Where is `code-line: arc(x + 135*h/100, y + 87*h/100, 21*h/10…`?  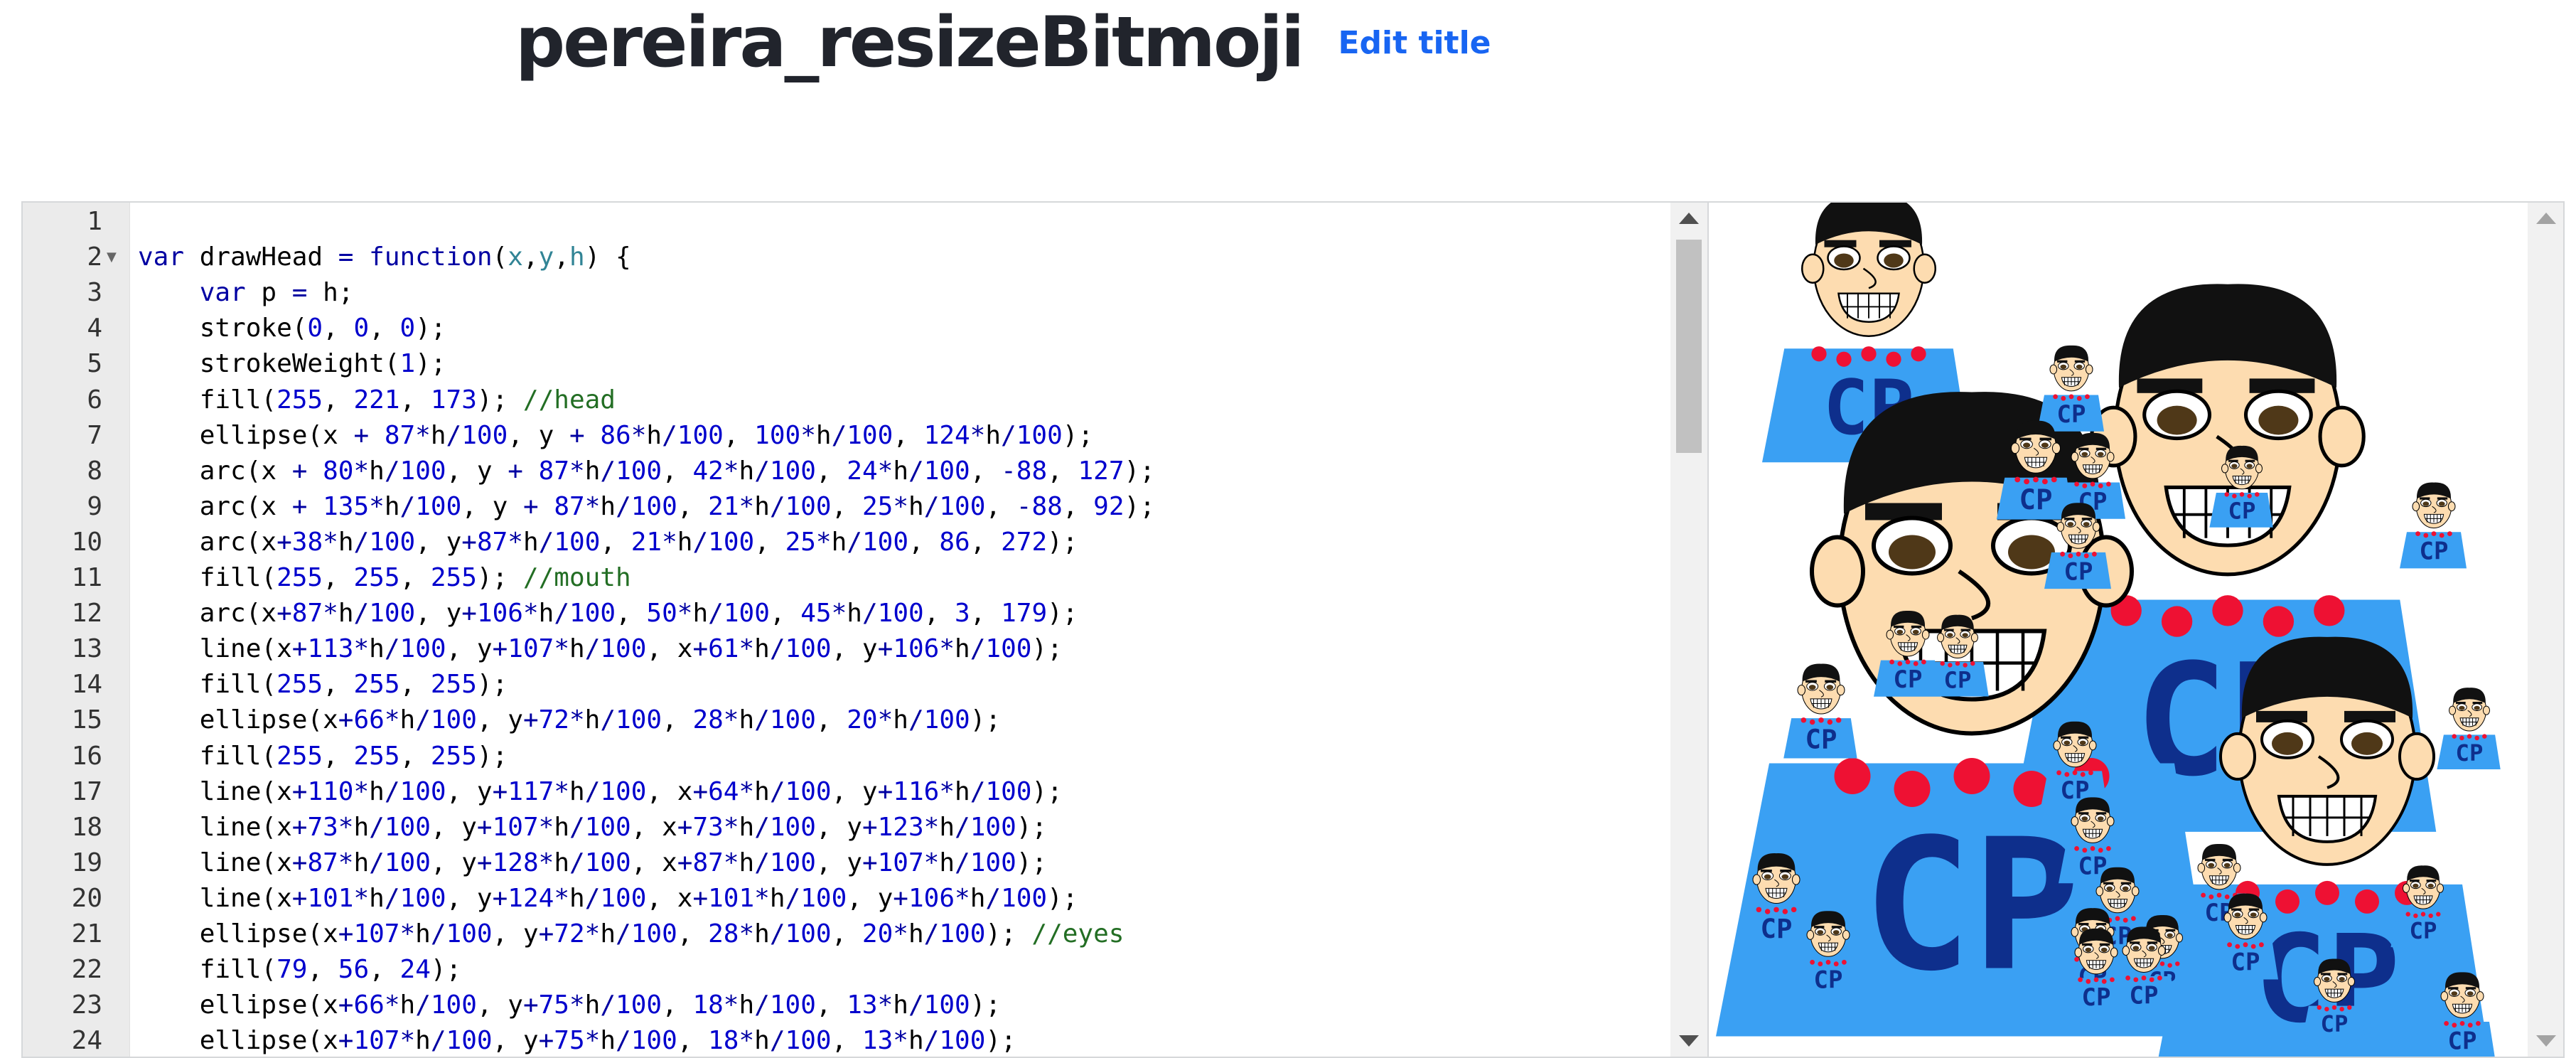 code-line: arc(x + 135*h/100, y + 87*h/100, 21*h/10… is located at coordinates (916, 507).